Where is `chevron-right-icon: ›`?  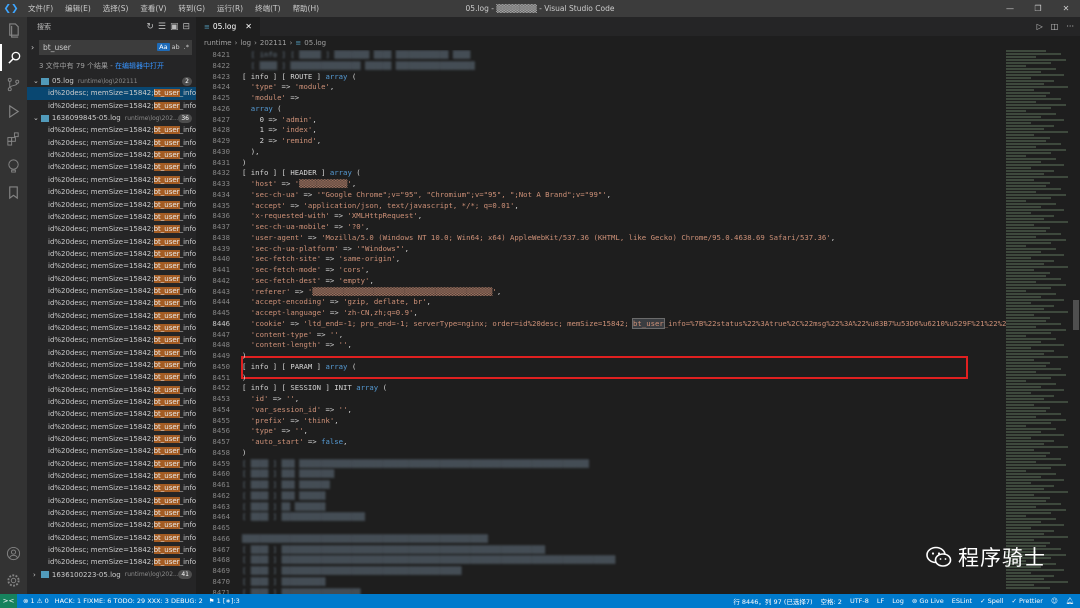 chevron-right-icon: › is located at coordinates (37, 575).